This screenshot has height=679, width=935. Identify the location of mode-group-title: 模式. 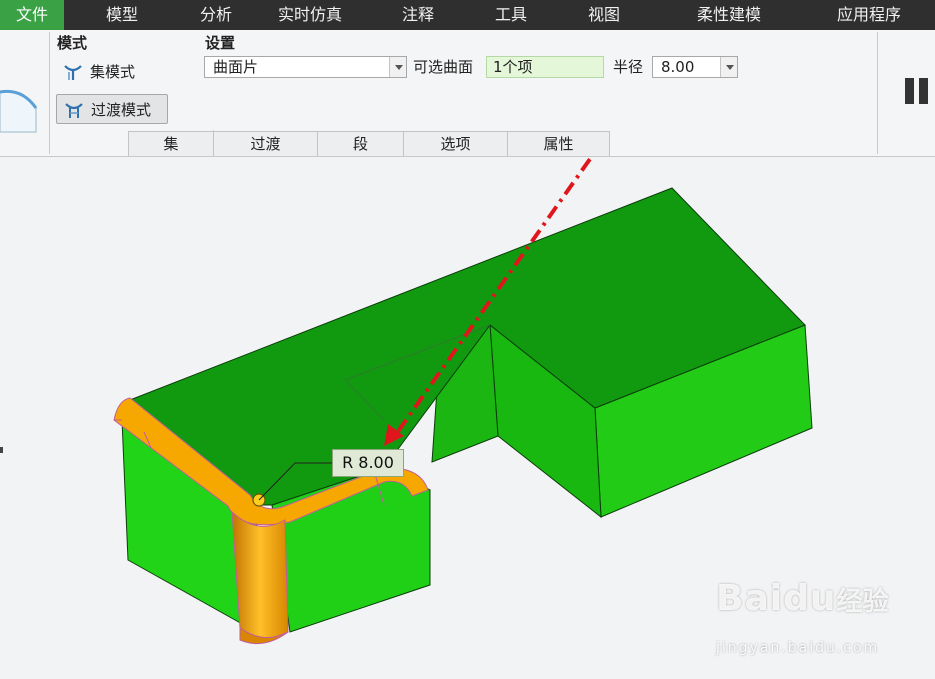
(72, 43).